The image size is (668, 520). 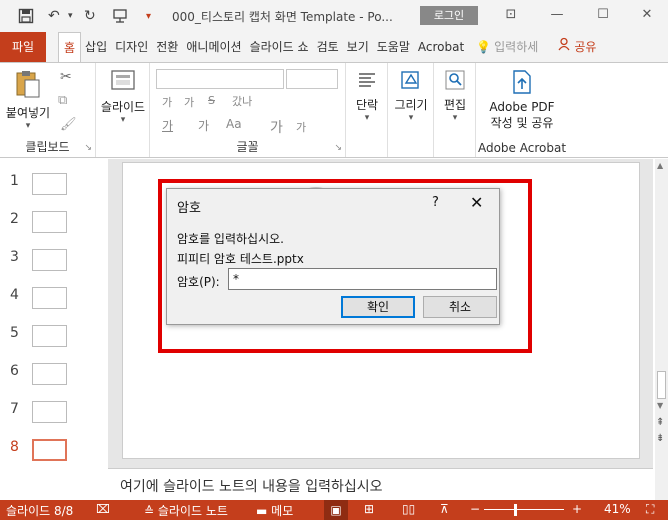 What do you see at coordinates (131, 47) in the screenshot?
I see `tab-design: 디자인` at bounding box center [131, 47].